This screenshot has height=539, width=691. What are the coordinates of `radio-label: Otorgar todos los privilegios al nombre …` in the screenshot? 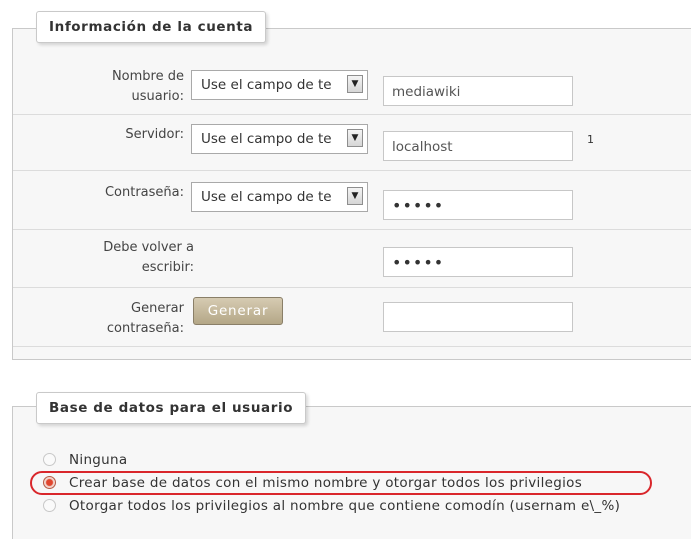 It's located at (345, 506).